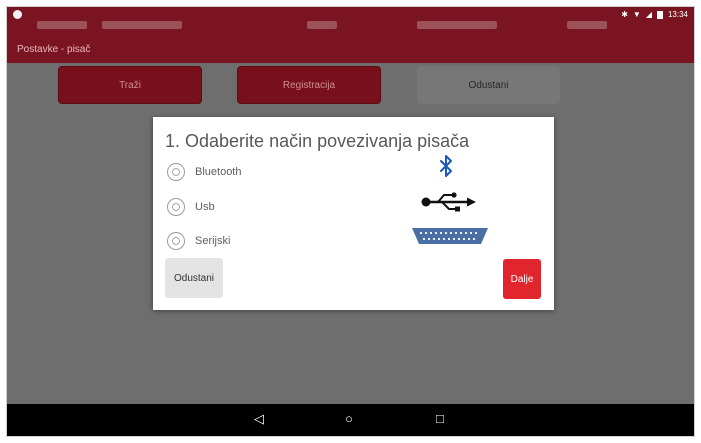 Image resolution: width=701 pixels, height=443 pixels. Describe the element at coordinates (450, 236) in the screenshot. I see `serial-port-icon` at that location.